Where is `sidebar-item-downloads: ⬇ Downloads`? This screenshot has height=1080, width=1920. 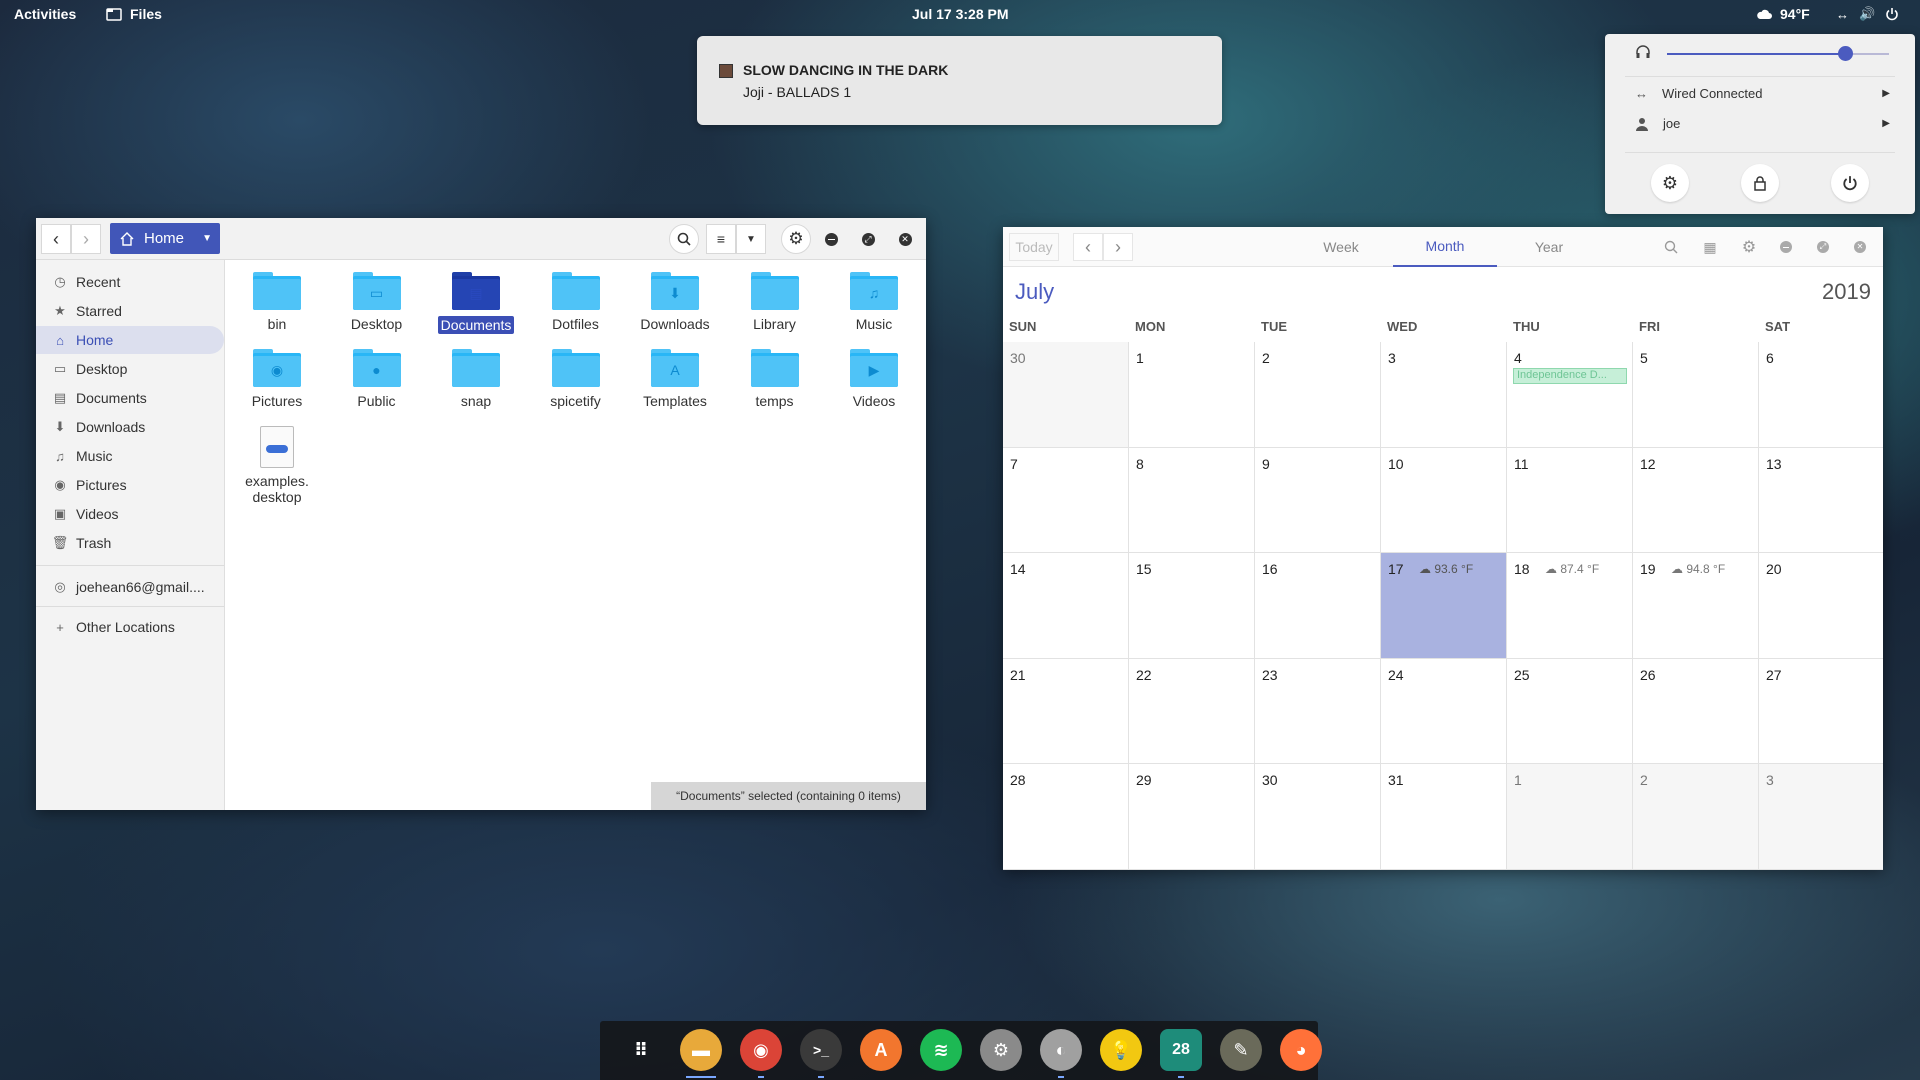
sidebar-item-downloads: ⬇ Downloads is located at coordinates (130, 427).